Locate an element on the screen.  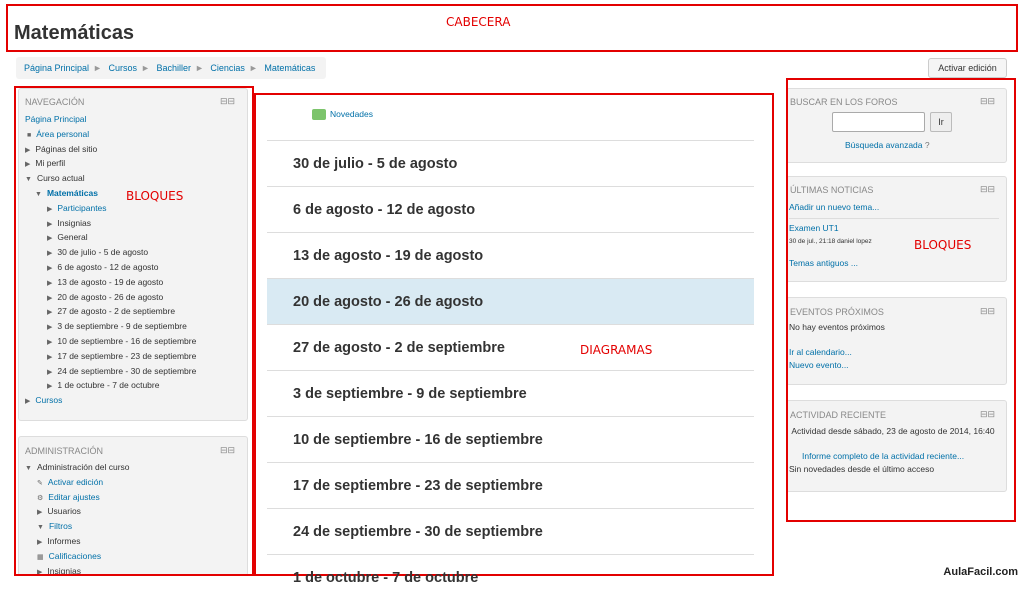
week-section: 6 de agosto - 12 de agosto is located at coordinates (510, 209).